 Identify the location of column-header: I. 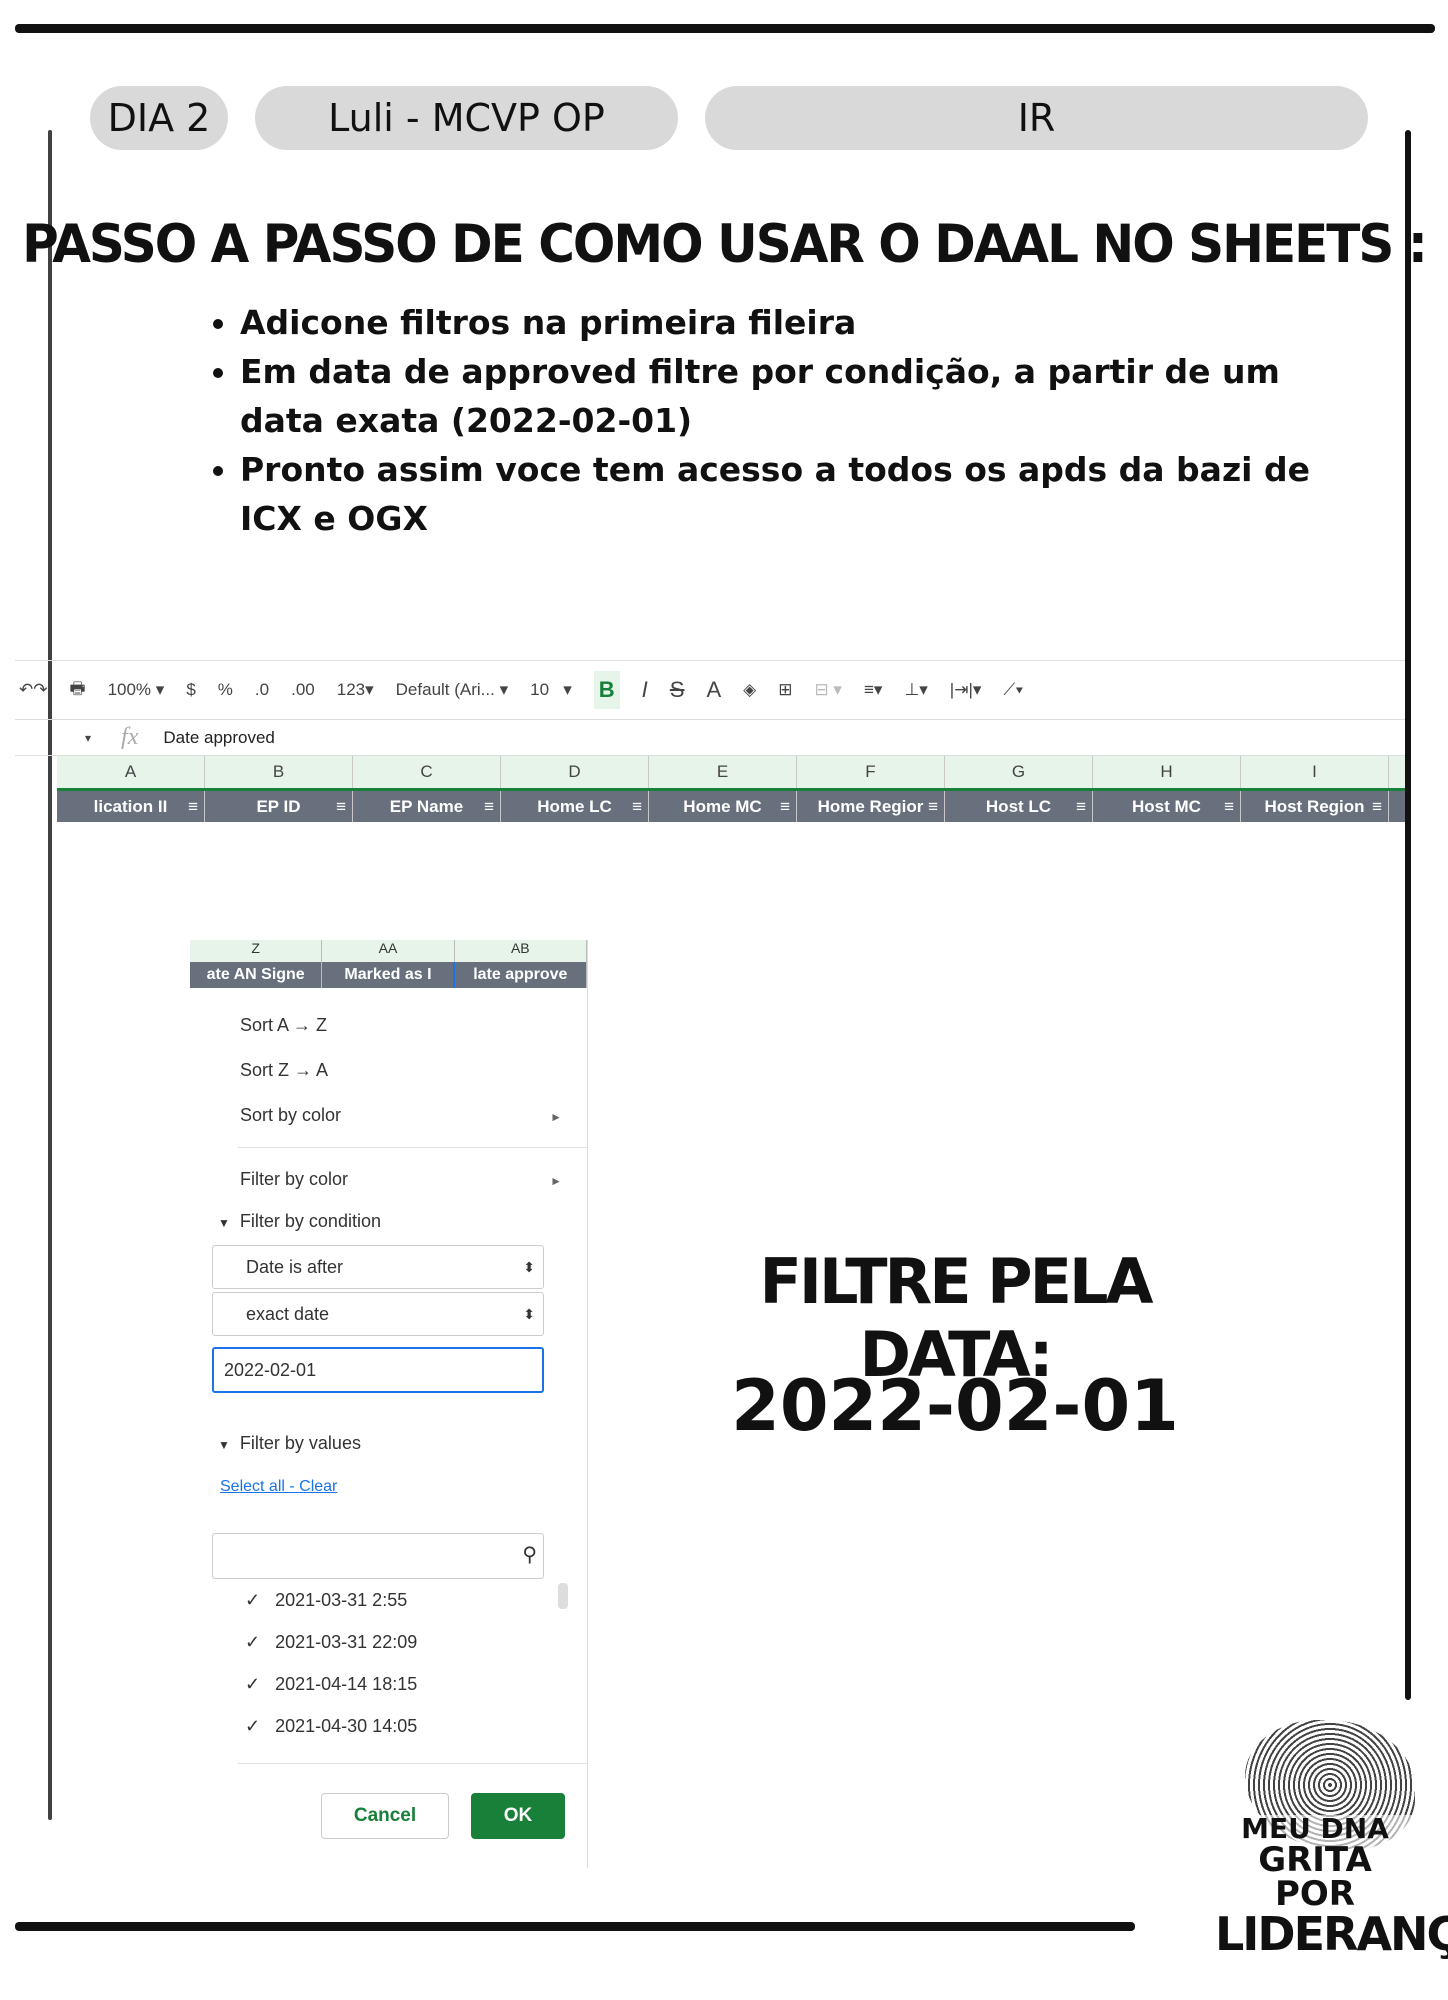
(1315, 772).